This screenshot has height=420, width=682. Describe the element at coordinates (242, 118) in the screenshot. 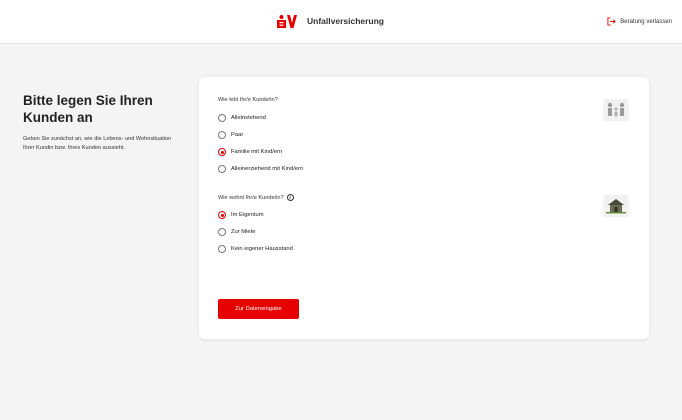

I see `household-option-single: Alleinstehend` at that location.